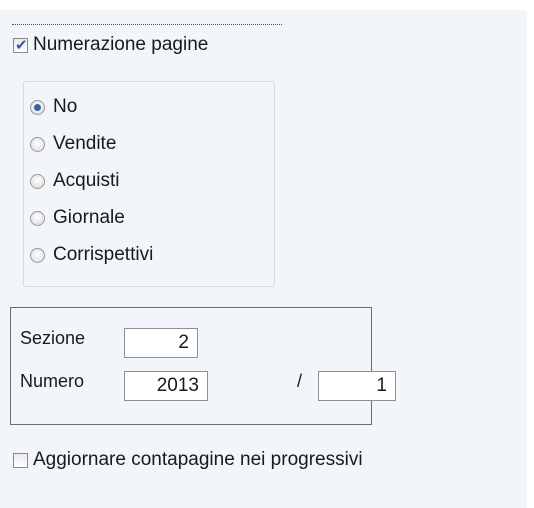  What do you see at coordinates (145, 144) in the screenshot?
I see `radio-option-vendite: Vendite` at bounding box center [145, 144].